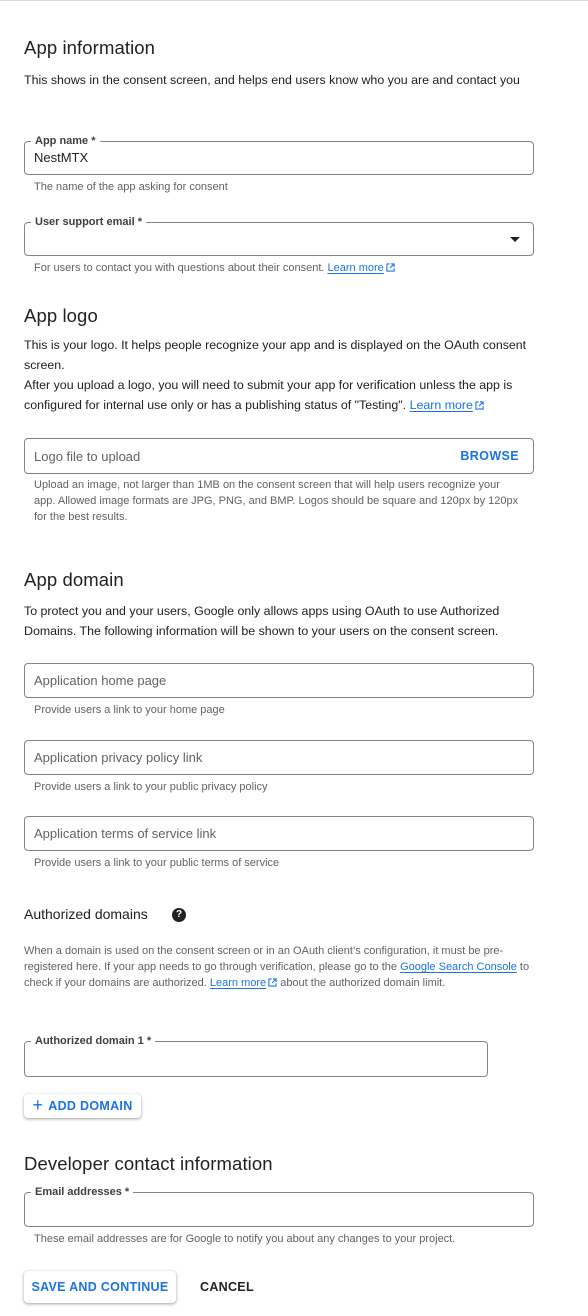 This screenshot has height=1316, width=588. What do you see at coordinates (279, 757) in the screenshot?
I see `privacy-policy-input: Application privacy policy link` at bounding box center [279, 757].